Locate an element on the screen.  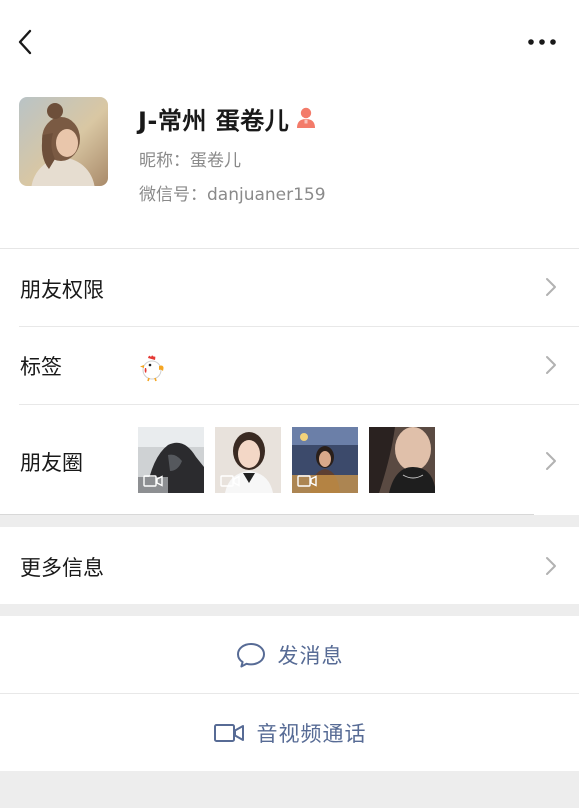
top-bar is located at coordinates (289, 41).